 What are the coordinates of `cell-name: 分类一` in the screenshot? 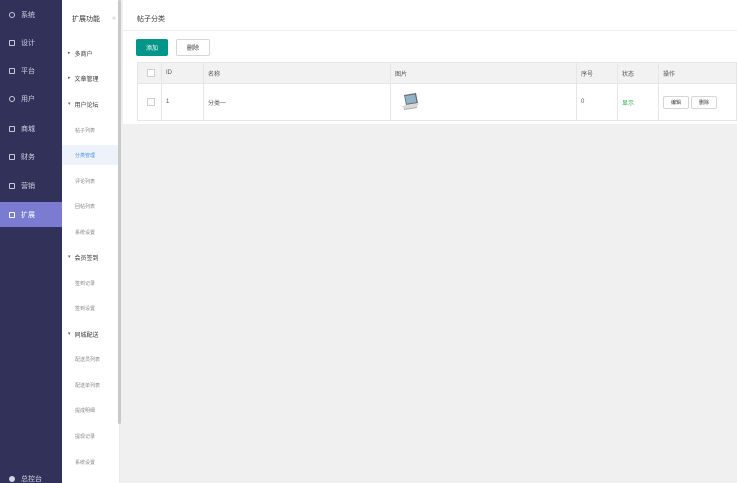 It's located at (297, 102).